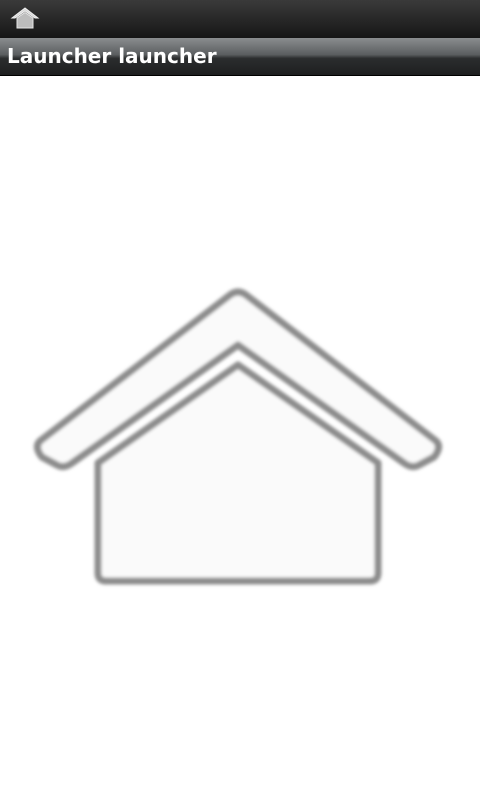 This screenshot has height=800, width=480. What do you see at coordinates (25, 19) in the screenshot?
I see `home-icon` at bounding box center [25, 19].